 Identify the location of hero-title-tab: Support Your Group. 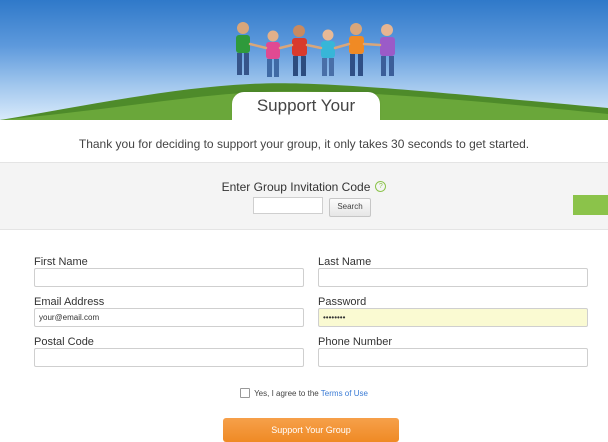
(306, 106).